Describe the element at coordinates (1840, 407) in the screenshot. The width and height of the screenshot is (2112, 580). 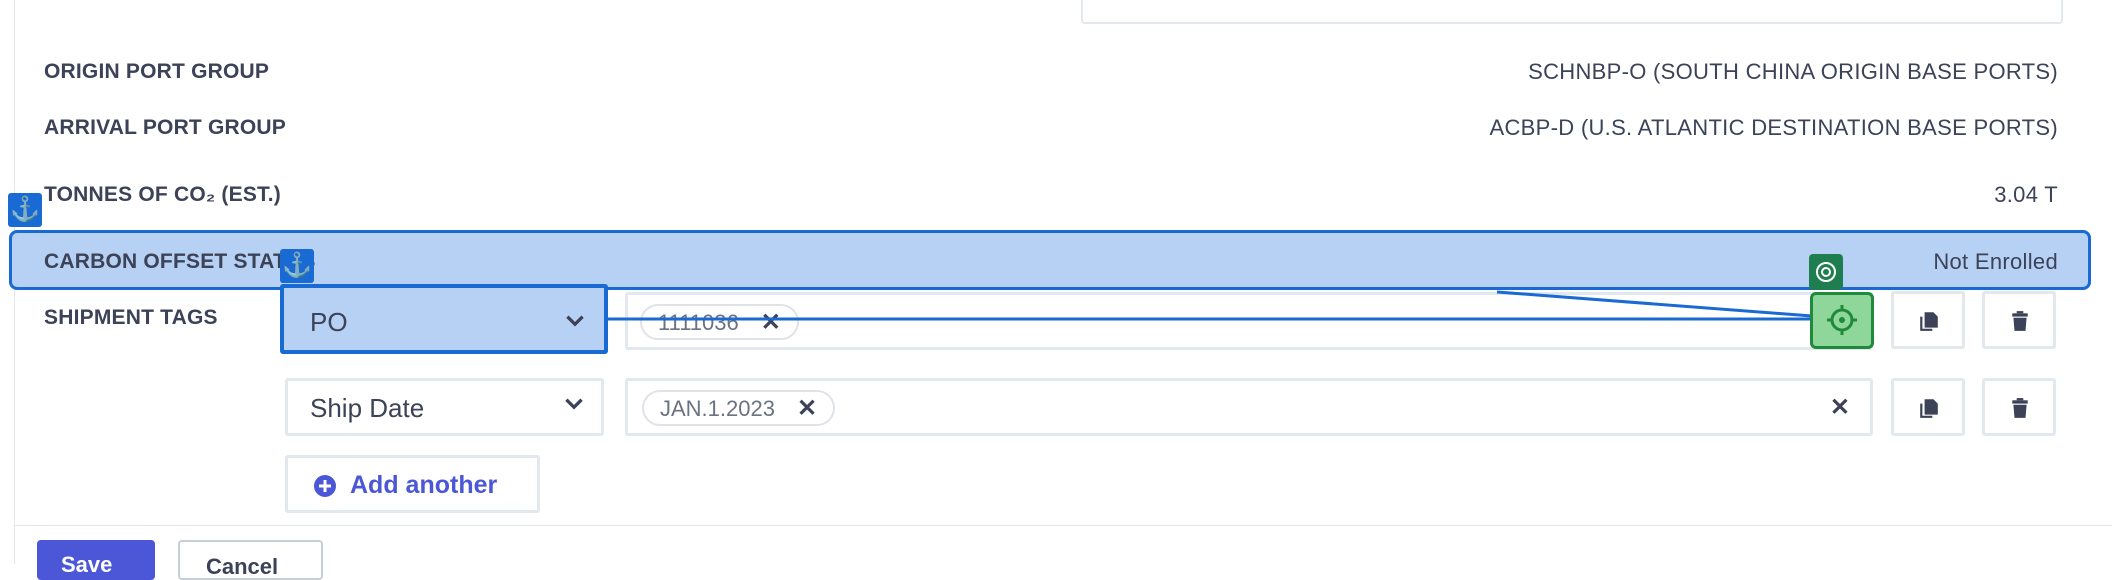
I see `clear-all-icon: ✕` at that location.